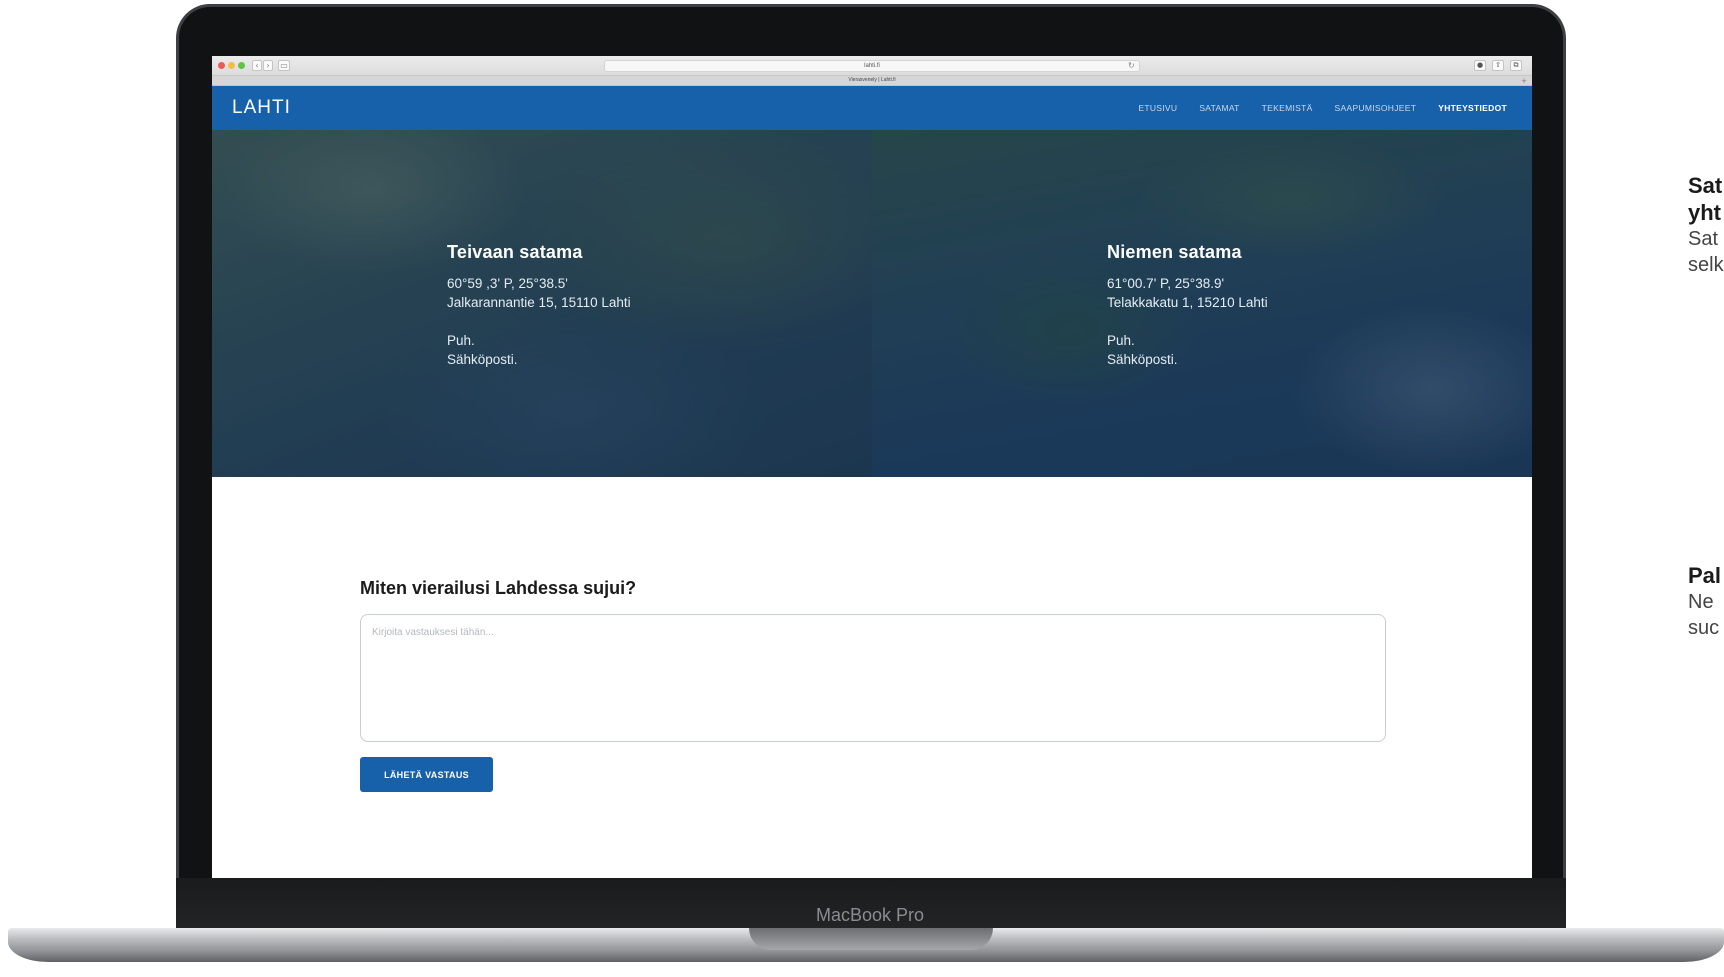 This screenshot has height=977, width=1724. Describe the element at coordinates (257, 65) in the screenshot. I see `back-icon: ‹` at that location.